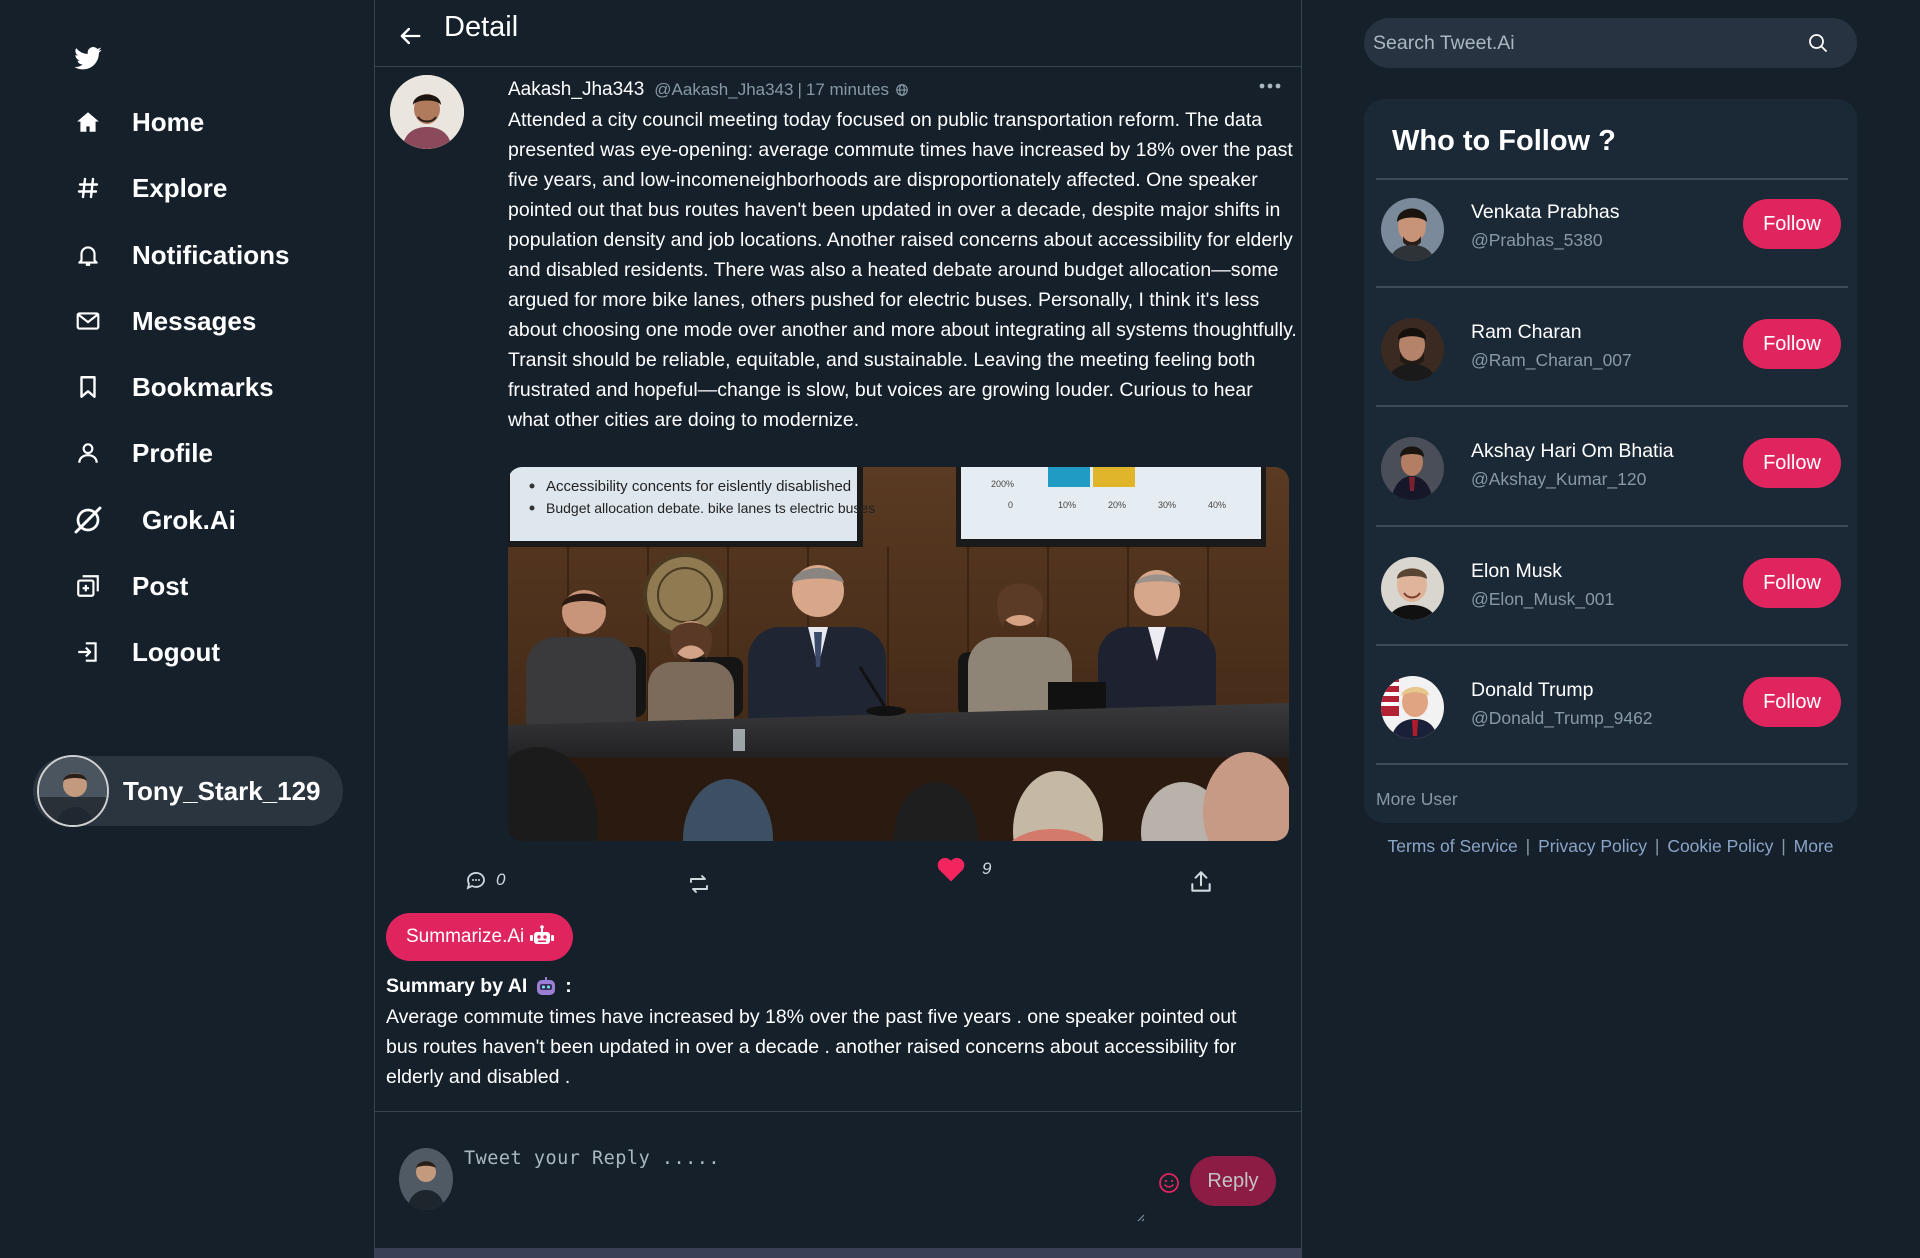 This screenshot has height=1258, width=1920. I want to click on like-button: 9, so click(963, 869).